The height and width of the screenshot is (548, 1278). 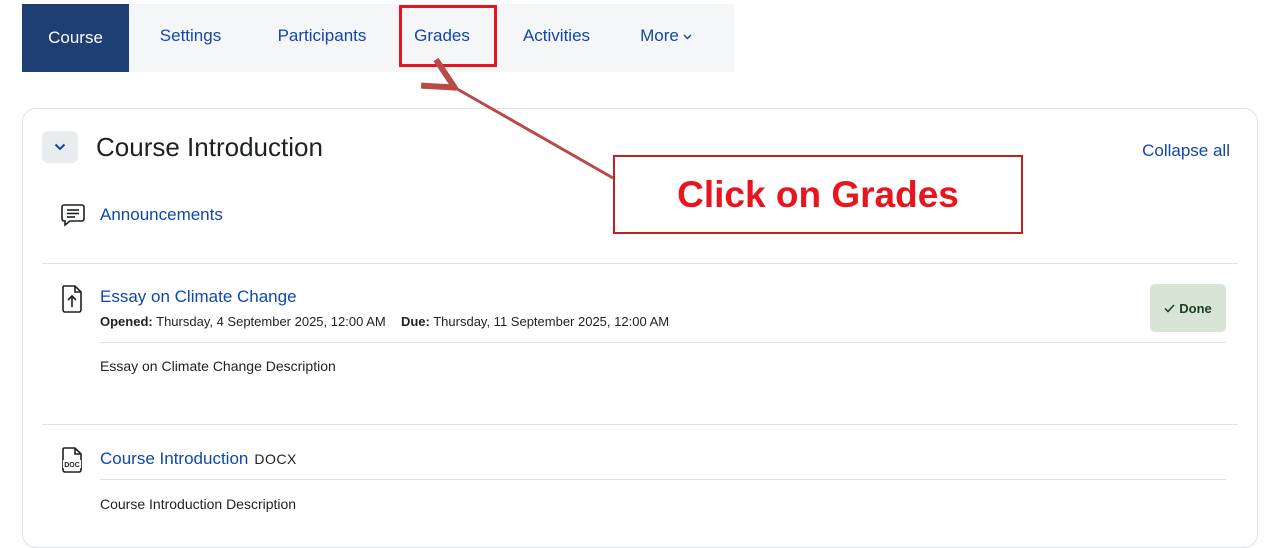 What do you see at coordinates (218, 366) in the screenshot?
I see `essay-description: Essay on Climate Change Description` at bounding box center [218, 366].